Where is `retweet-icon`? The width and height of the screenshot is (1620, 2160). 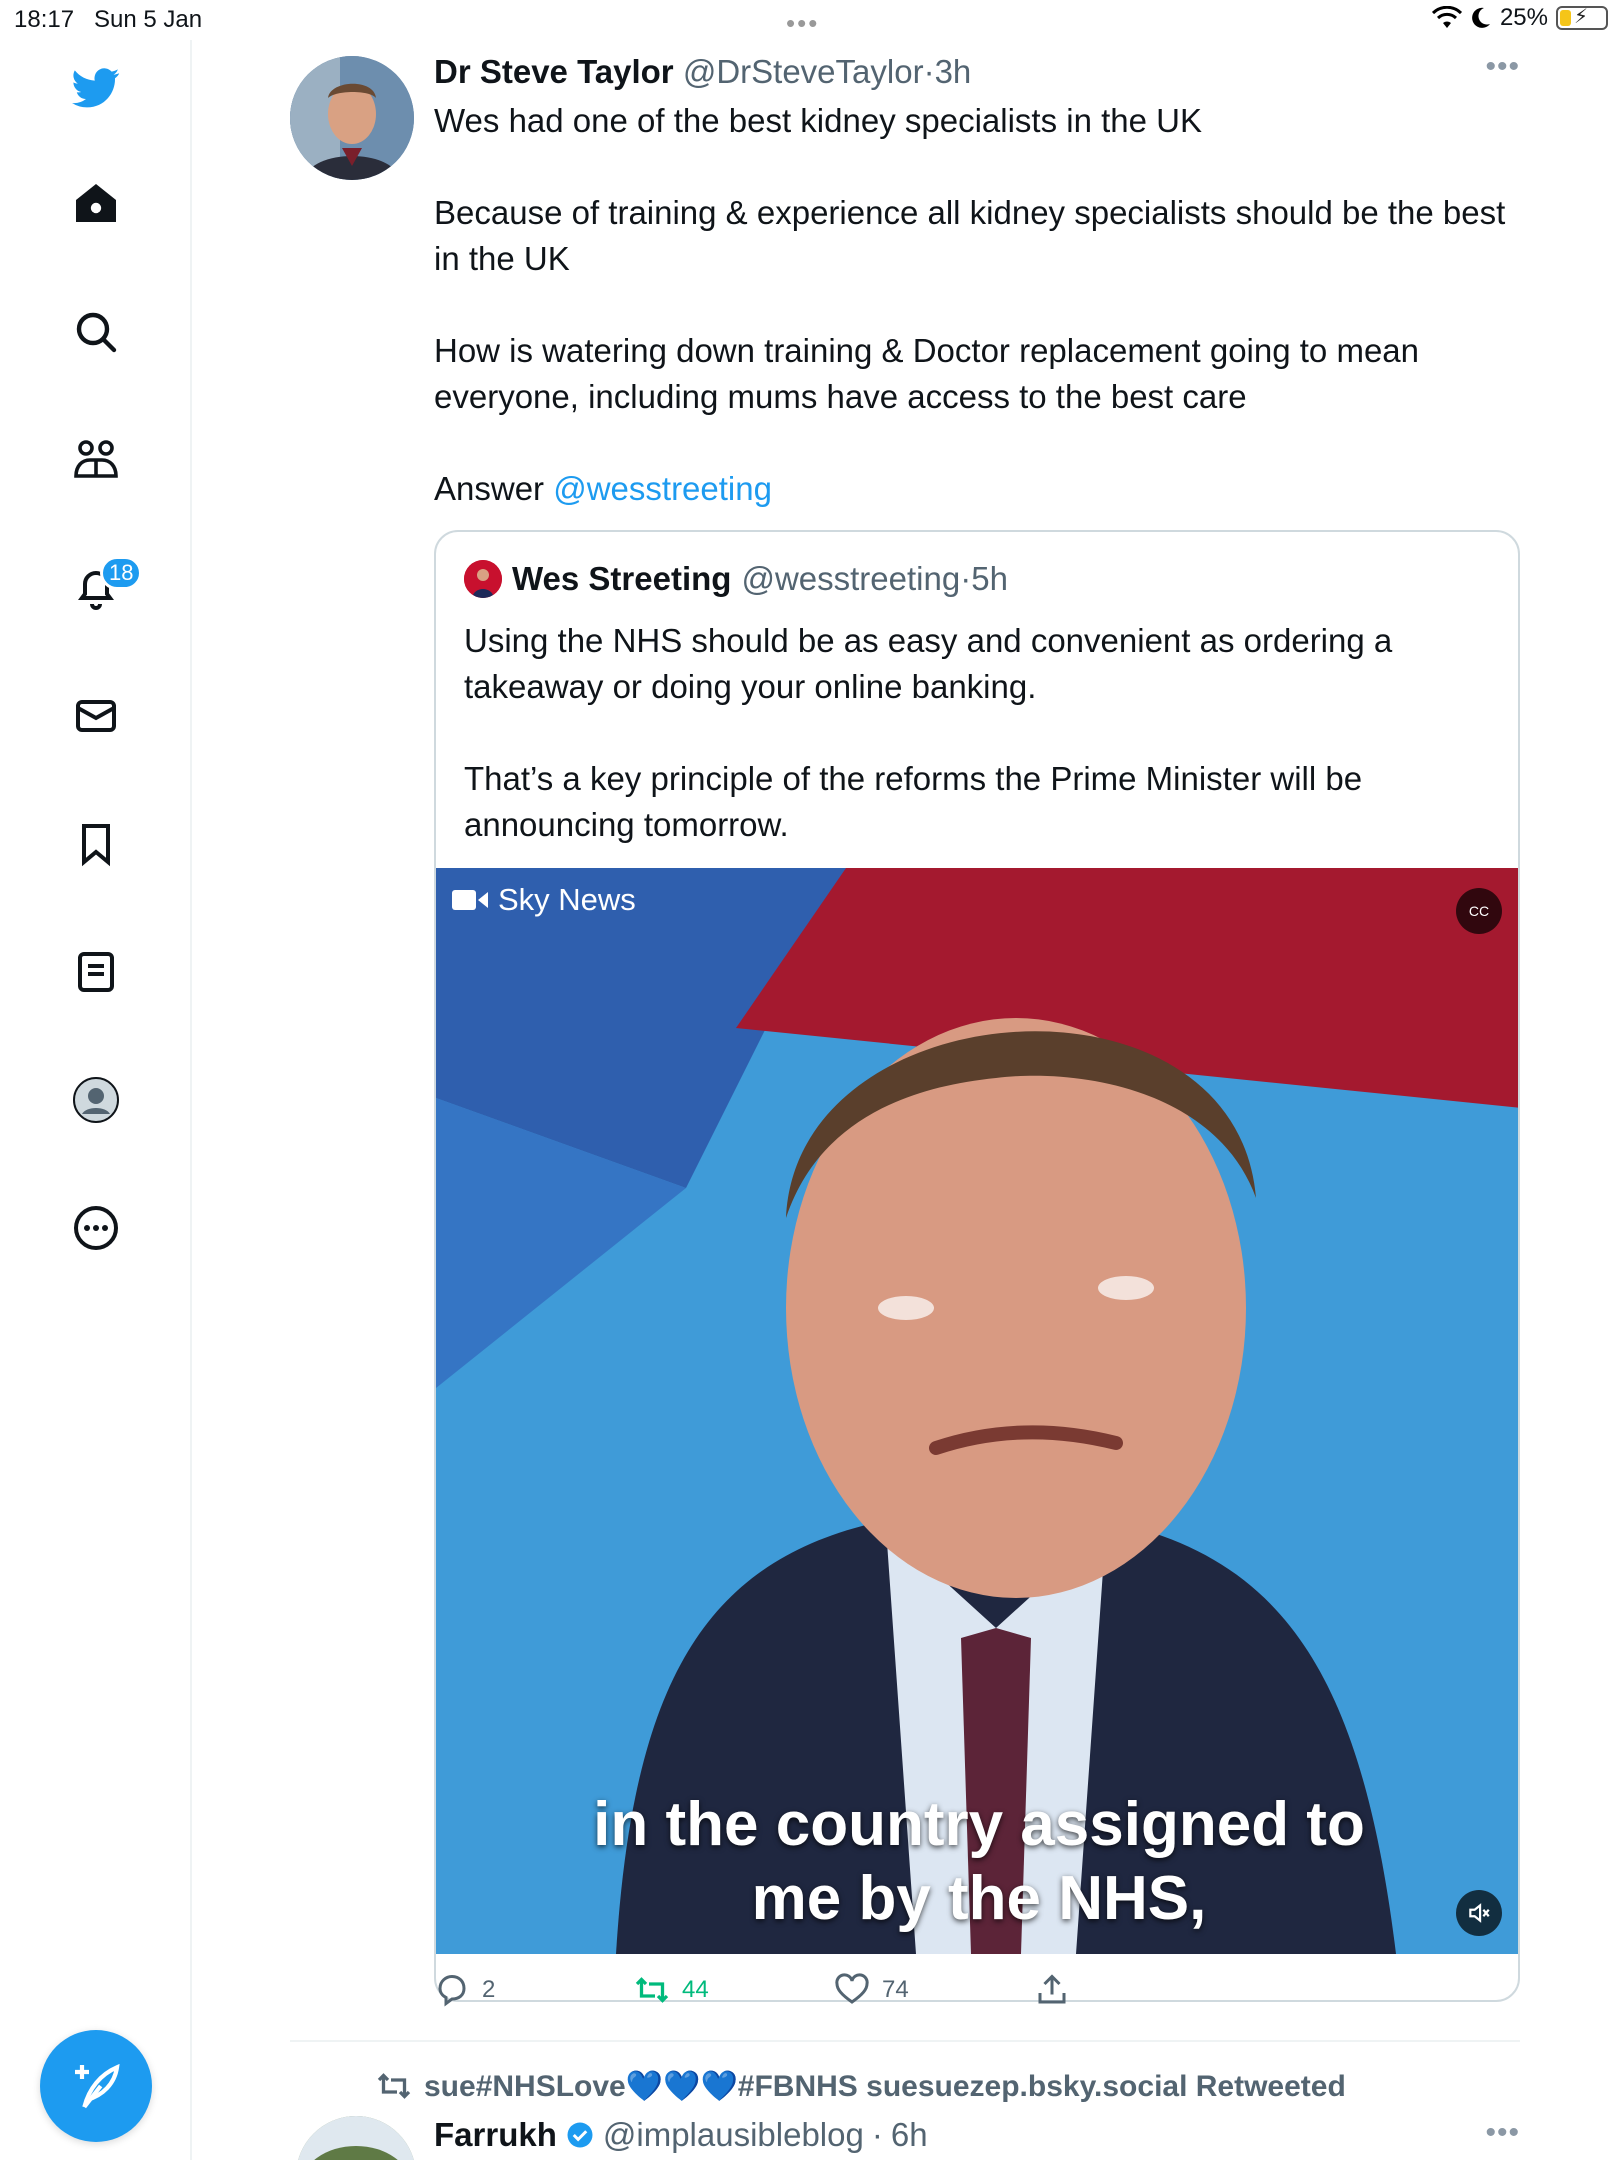 retweet-icon is located at coordinates (652, 1990).